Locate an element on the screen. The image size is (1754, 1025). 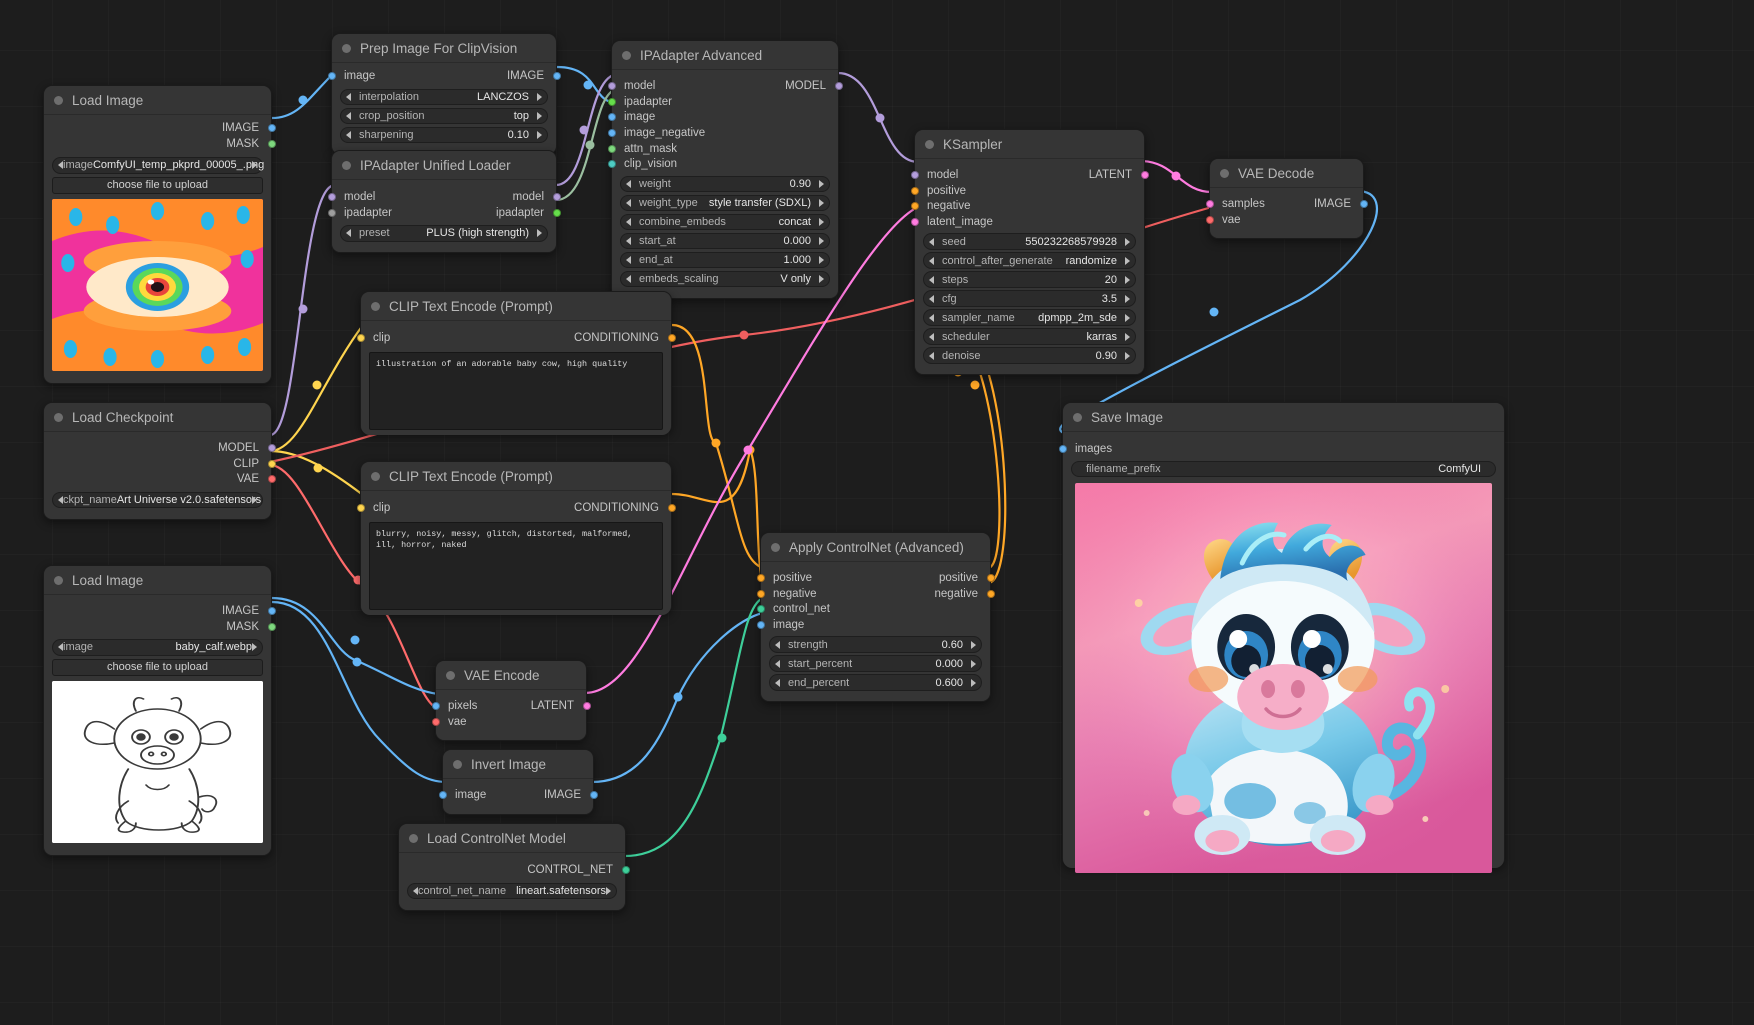
widget-combine-embeds: combine_embeds concat is located at coordinates (725, 222).